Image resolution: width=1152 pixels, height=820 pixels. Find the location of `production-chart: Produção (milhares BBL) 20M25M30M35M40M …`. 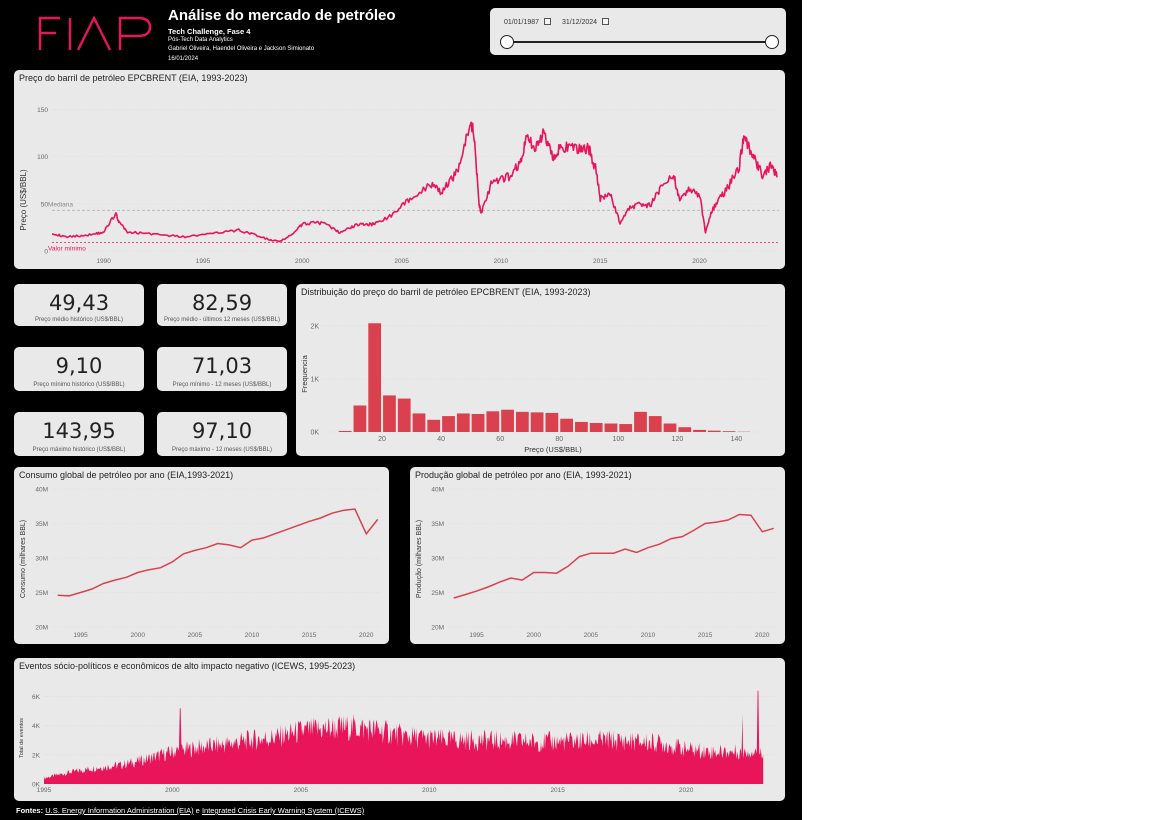

production-chart: Produção (milhares BBL) 20M25M30M35M40M … is located at coordinates (596, 563).